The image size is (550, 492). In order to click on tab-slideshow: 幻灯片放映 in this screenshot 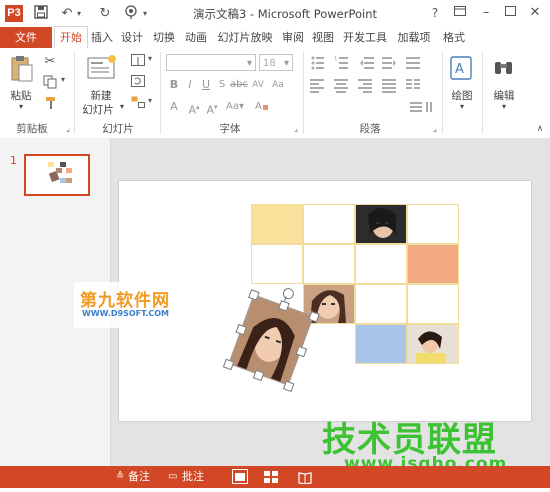, I will do `click(245, 37)`.